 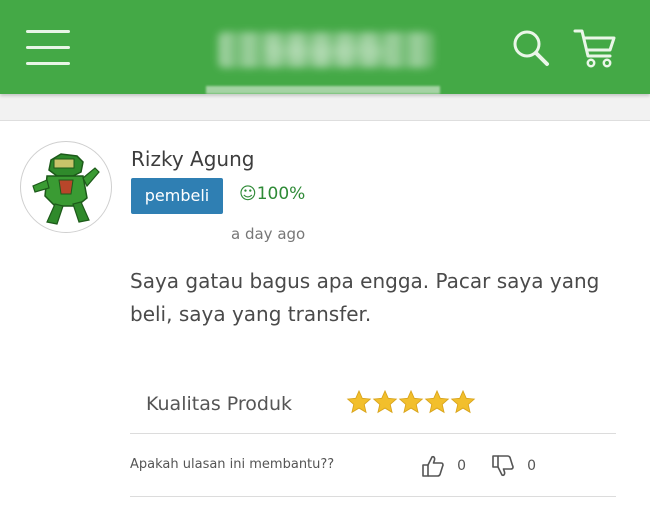 What do you see at coordinates (462, 466) in the screenshot?
I see `thumbs-up-count: 0` at bounding box center [462, 466].